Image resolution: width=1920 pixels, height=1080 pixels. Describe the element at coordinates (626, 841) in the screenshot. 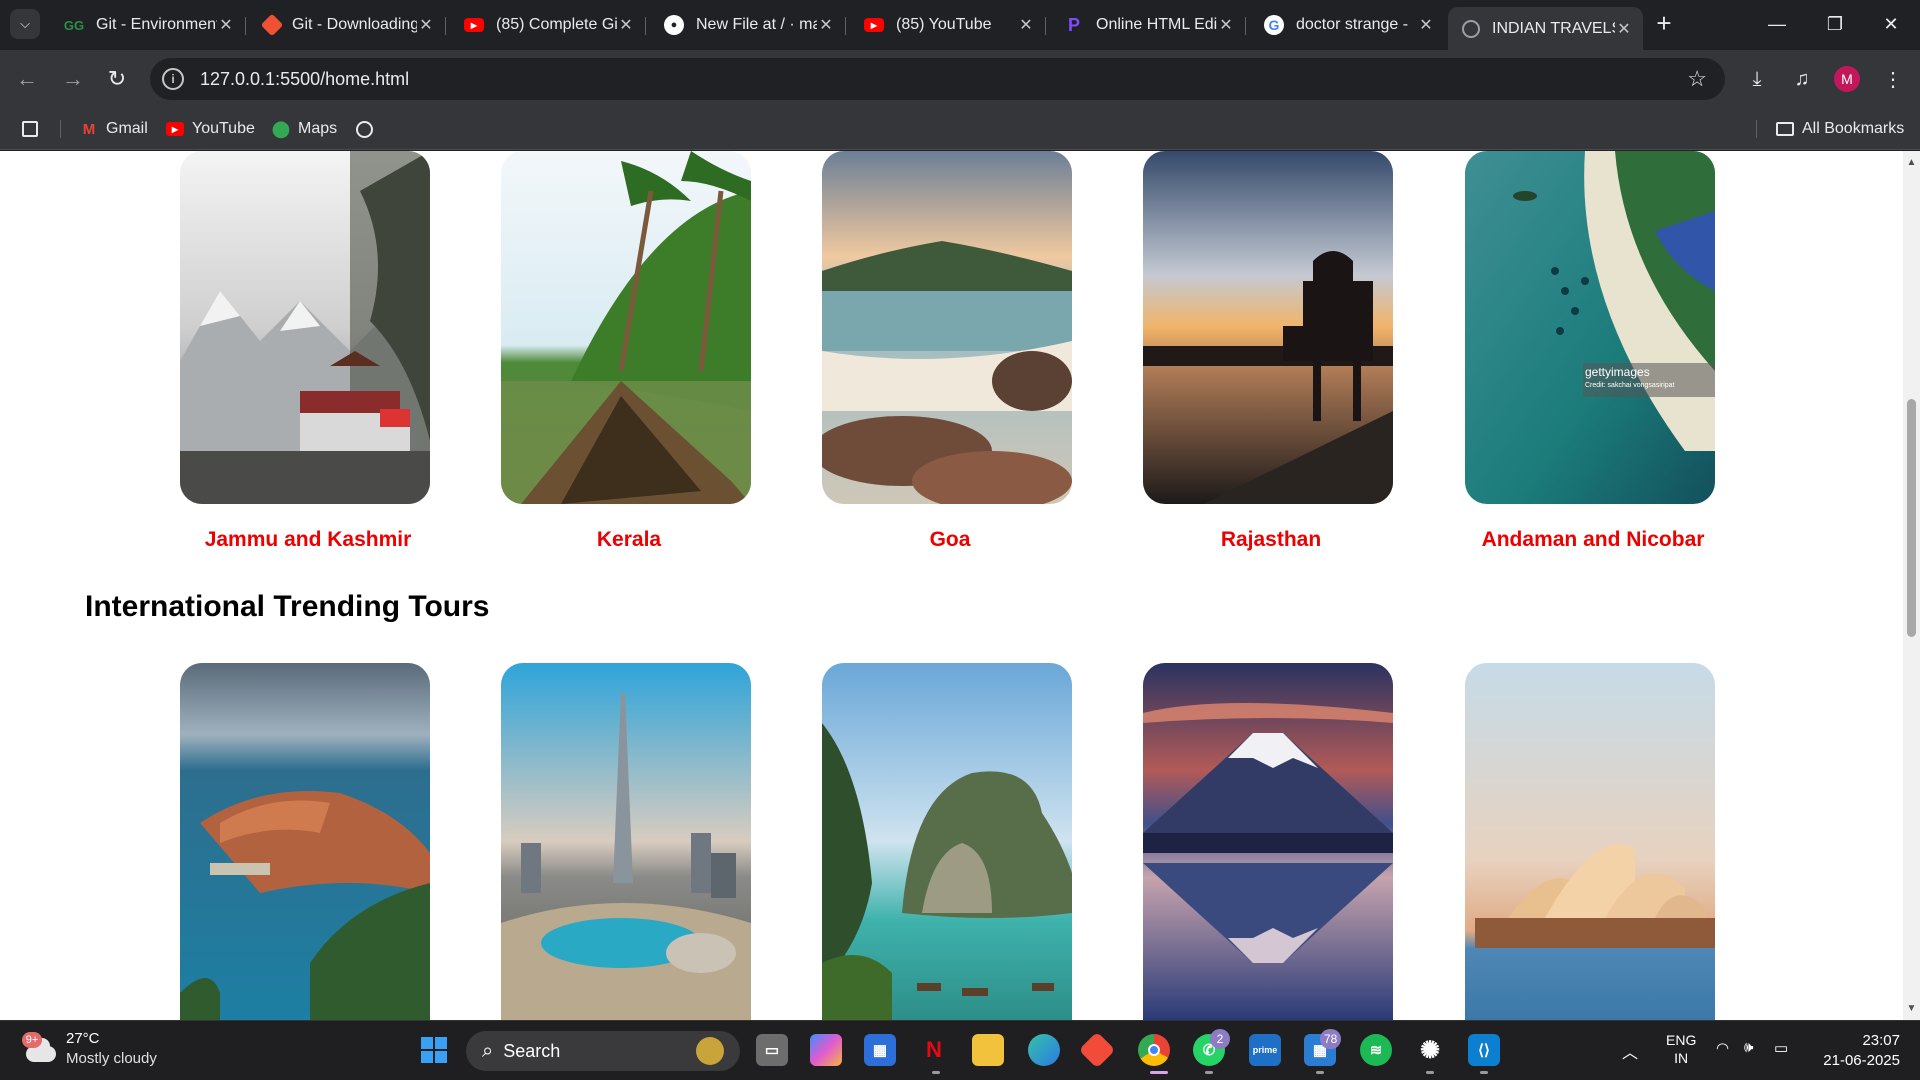

I see `international-card-skyscraper` at that location.